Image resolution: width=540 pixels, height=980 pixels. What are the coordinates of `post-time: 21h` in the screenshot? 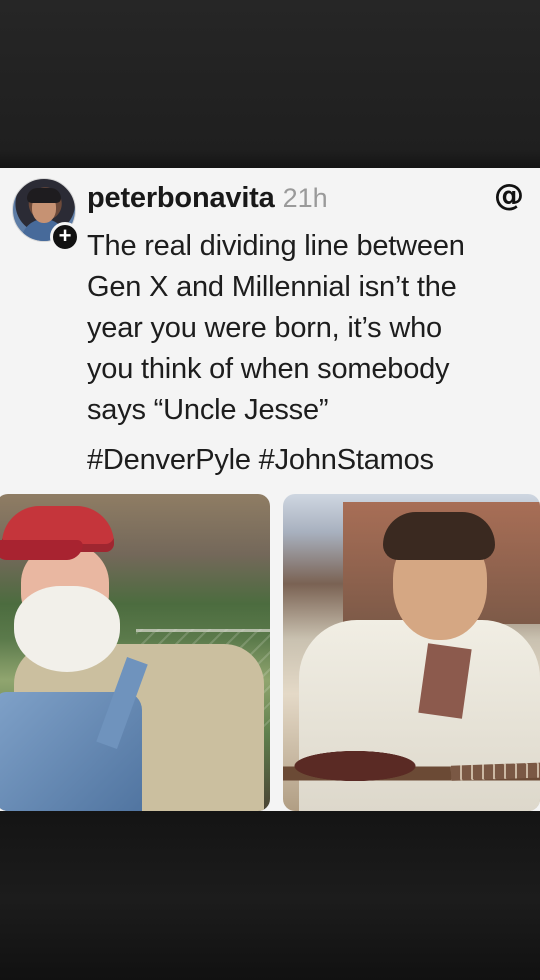 It's located at (305, 198).